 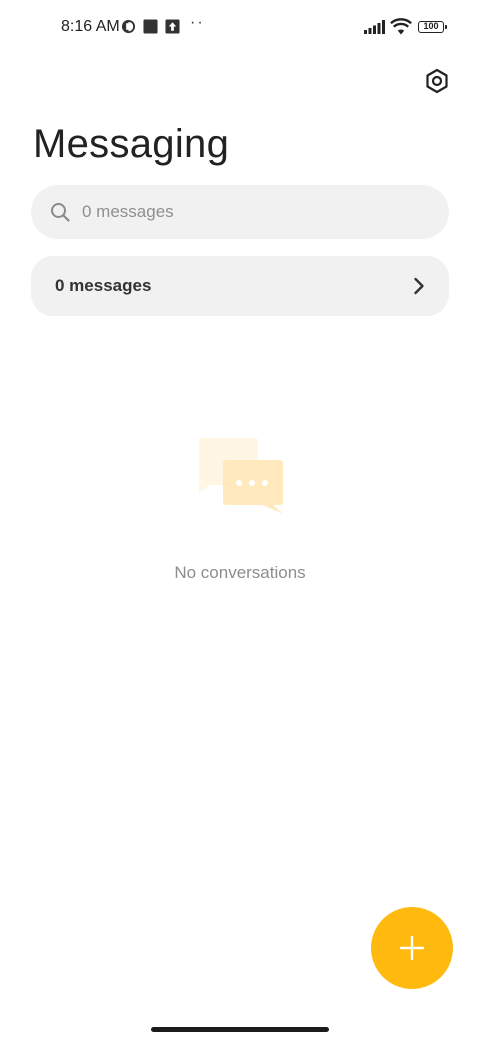 What do you see at coordinates (374, 27) in the screenshot?
I see `signal-icon` at bounding box center [374, 27].